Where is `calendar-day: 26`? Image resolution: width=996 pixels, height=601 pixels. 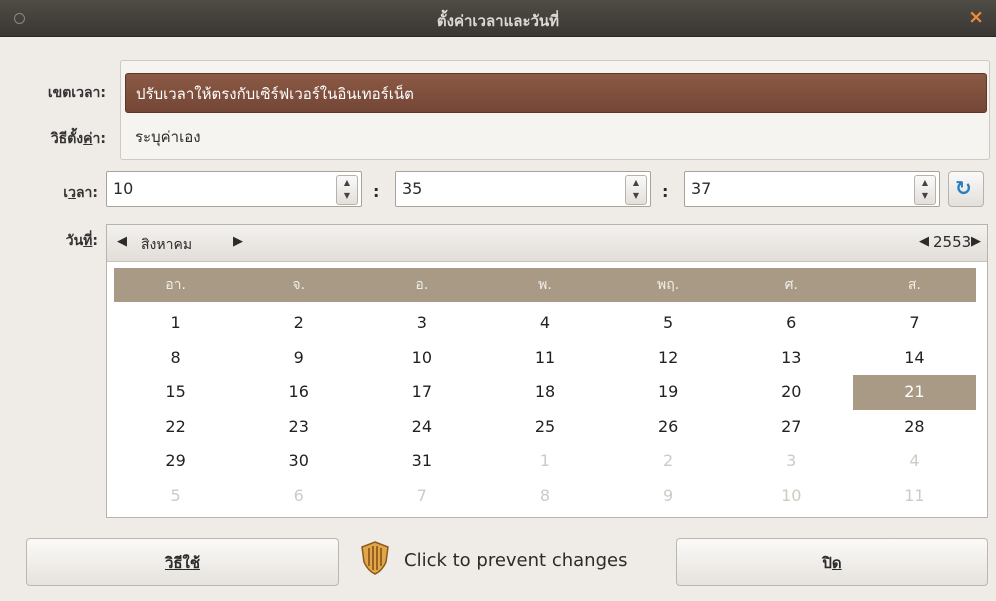 calendar-day: 26 is located at coordinates (668, 427).